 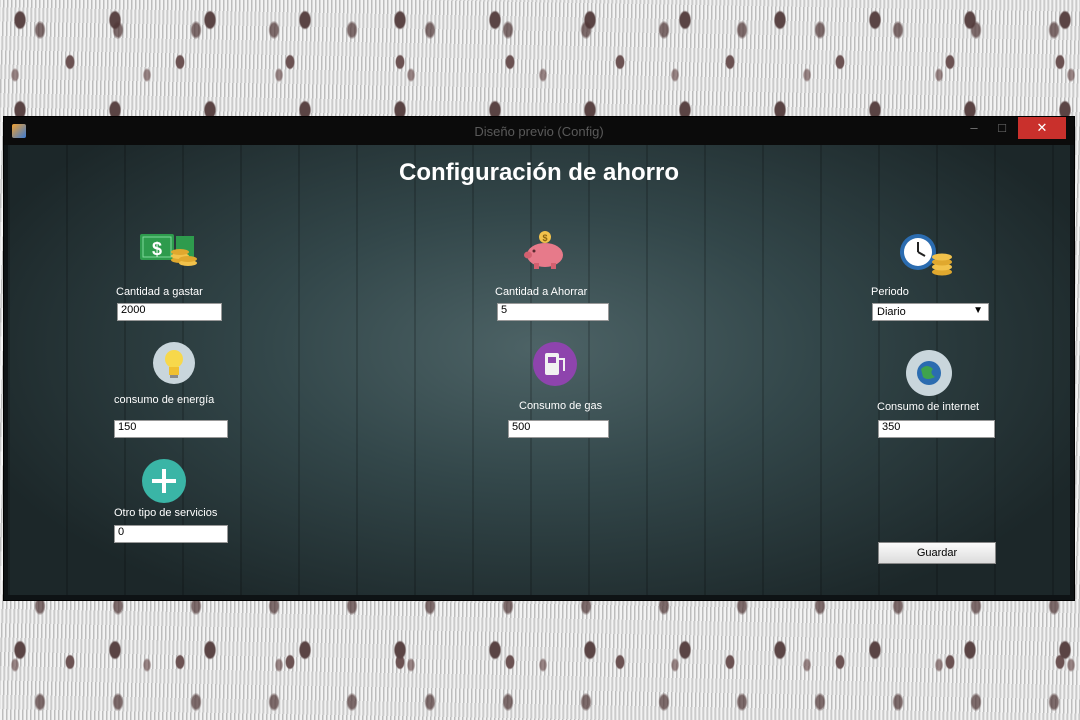 I want to click on maximize-button: □, so click(x=1002, y=128).